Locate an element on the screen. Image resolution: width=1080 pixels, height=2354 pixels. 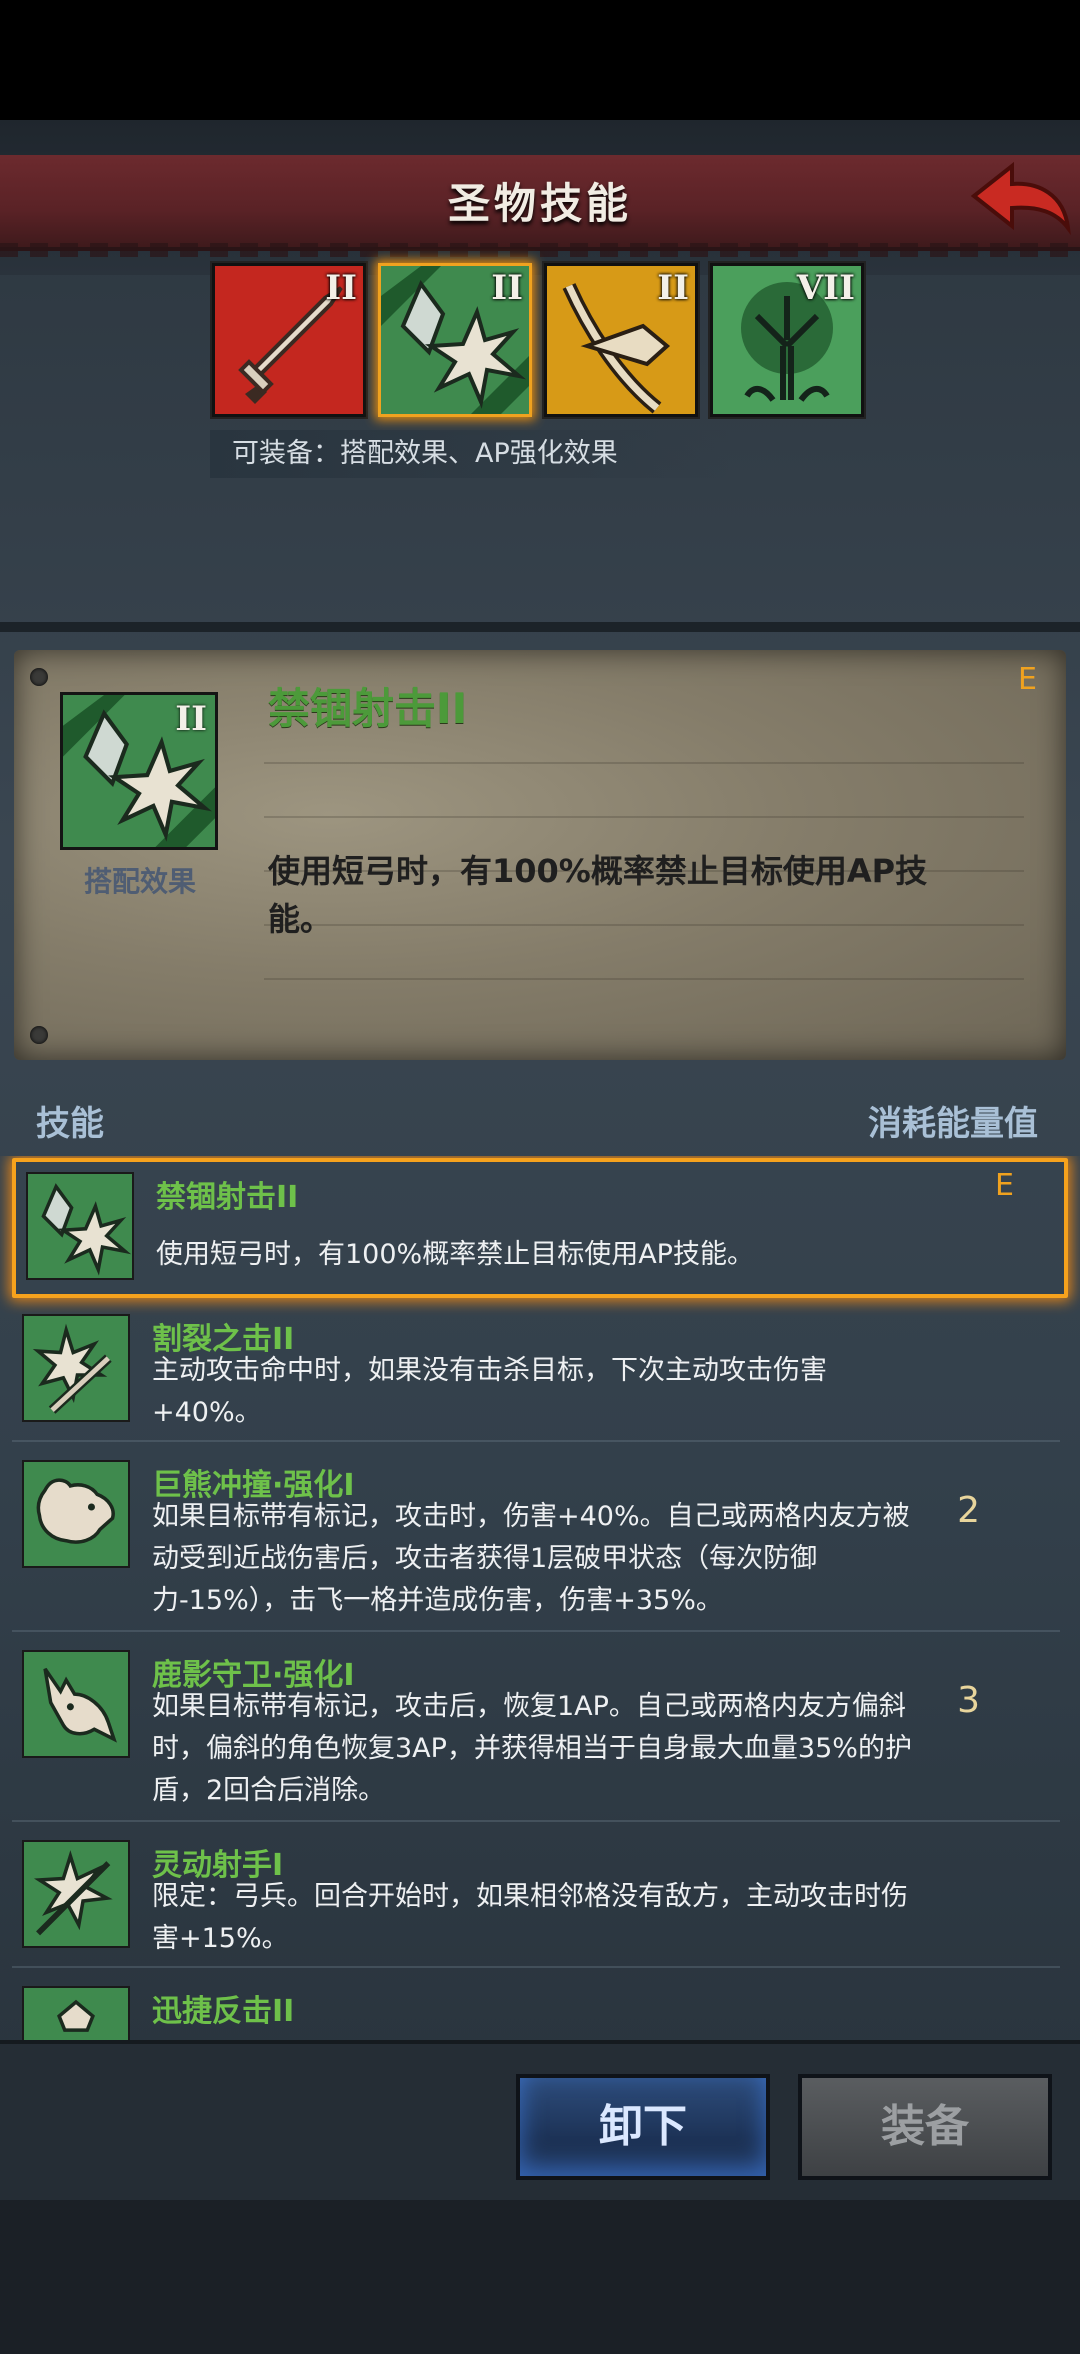
skill-list-header: 技能 消耗能量值 is located at coordinates (540, 1118).